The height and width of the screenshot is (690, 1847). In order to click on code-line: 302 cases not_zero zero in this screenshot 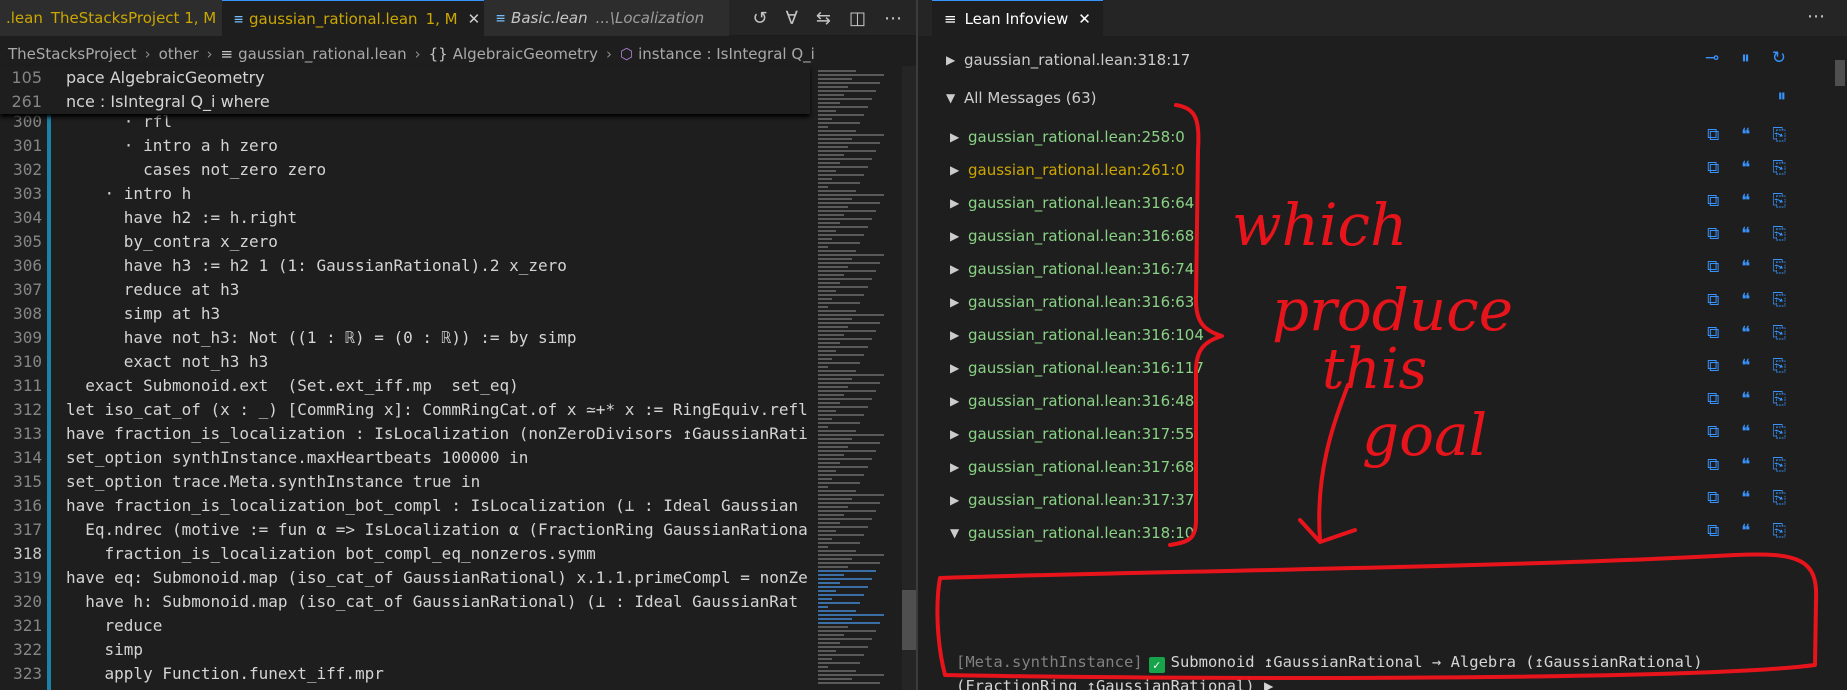, I will do `click(405, 170)`.